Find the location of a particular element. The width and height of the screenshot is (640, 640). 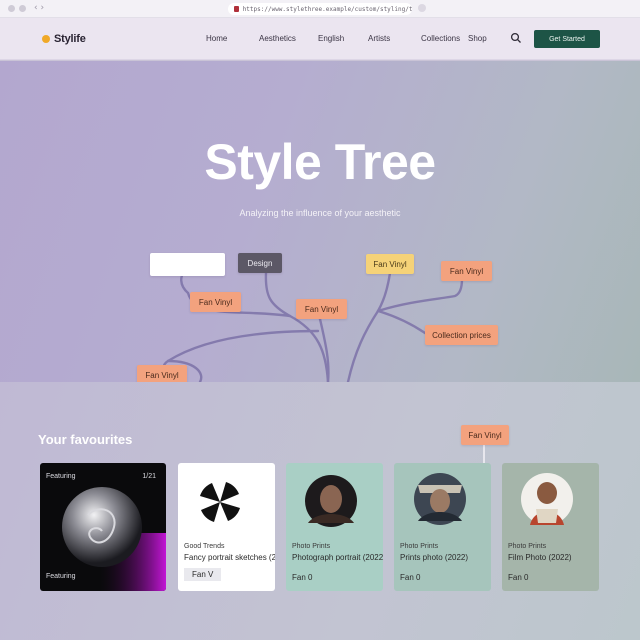

lock-icon is located at coordinates (236, 9).